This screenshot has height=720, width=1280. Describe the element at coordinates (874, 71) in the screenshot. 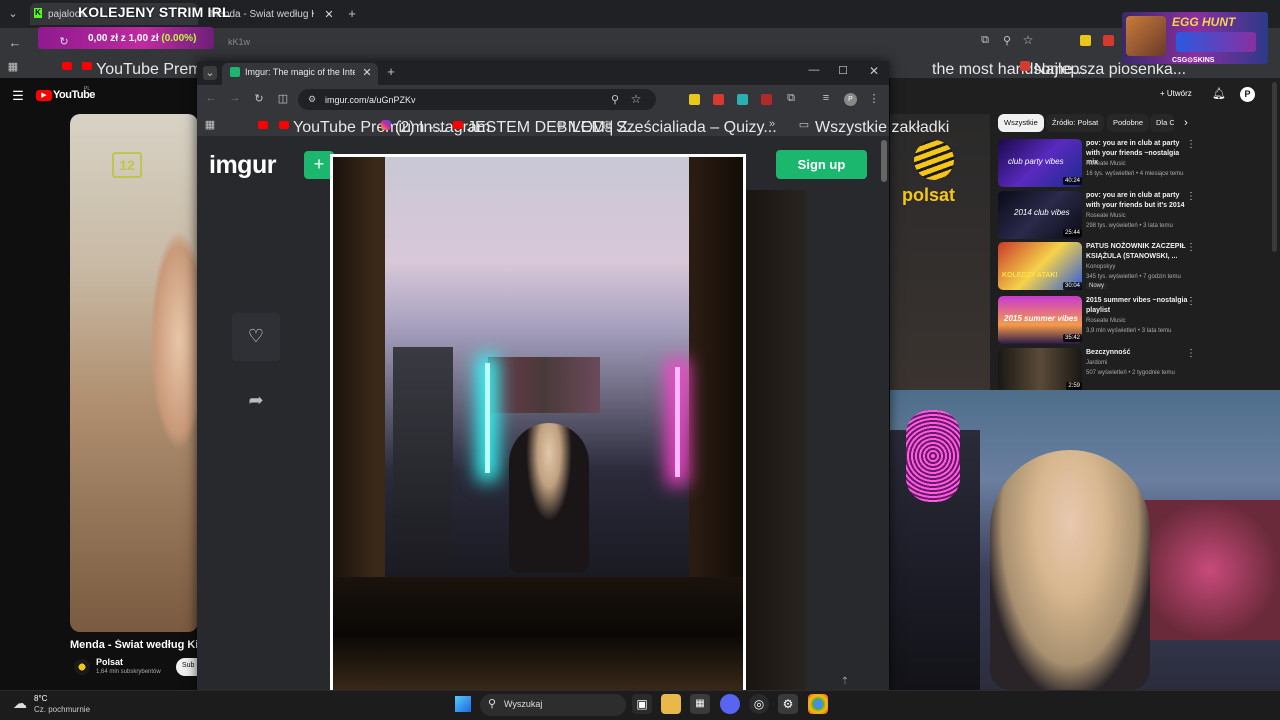

I see `close-window-icon: ✕` at that location.